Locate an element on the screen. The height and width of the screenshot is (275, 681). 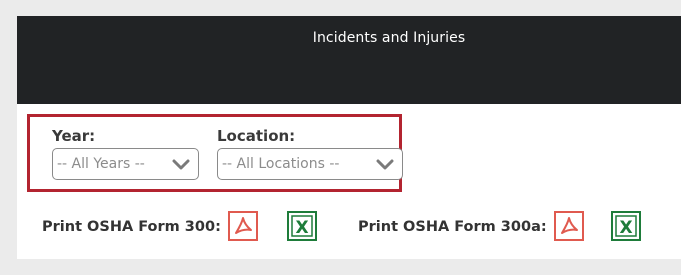
form-300-pdf-button is located at coordinates (243, 226).